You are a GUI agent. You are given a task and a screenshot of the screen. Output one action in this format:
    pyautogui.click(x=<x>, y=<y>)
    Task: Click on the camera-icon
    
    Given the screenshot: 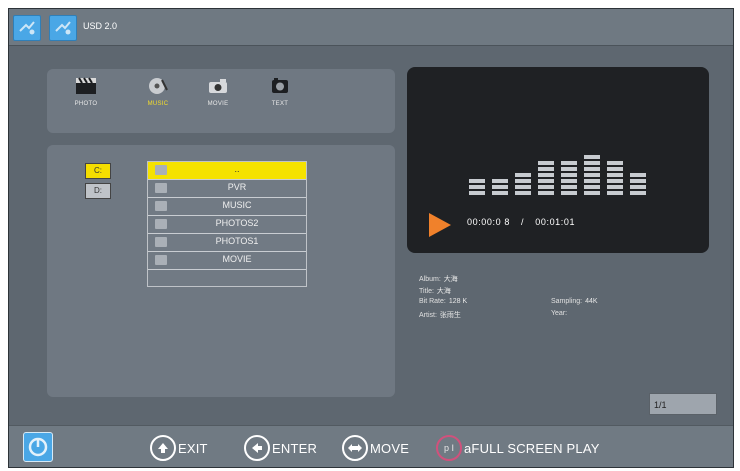 What is the action you would take?
    pyautogui.click(x=218, y=86)
    